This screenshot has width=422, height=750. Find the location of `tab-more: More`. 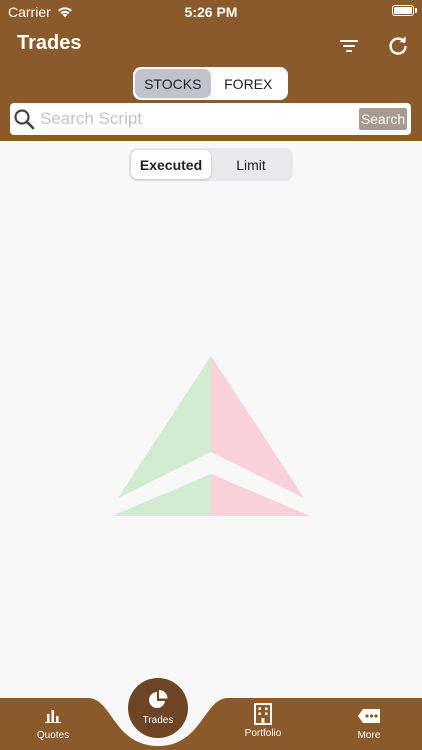

tab-more: More is located at coordinates (369, 723).